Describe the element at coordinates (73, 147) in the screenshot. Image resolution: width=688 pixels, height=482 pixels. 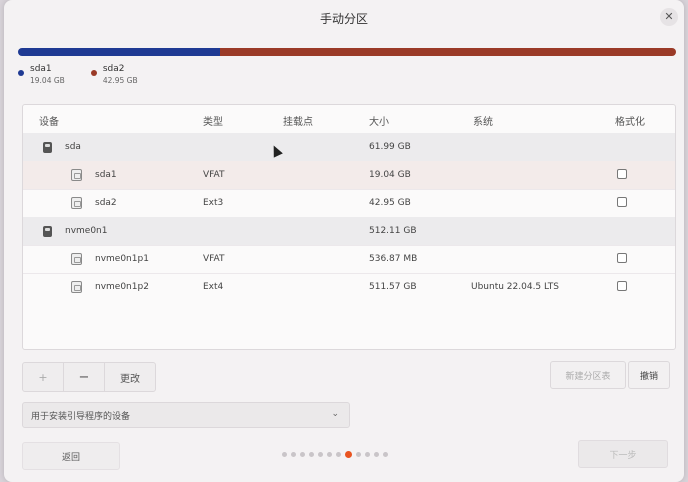
I see `row-name: sda` at that location.